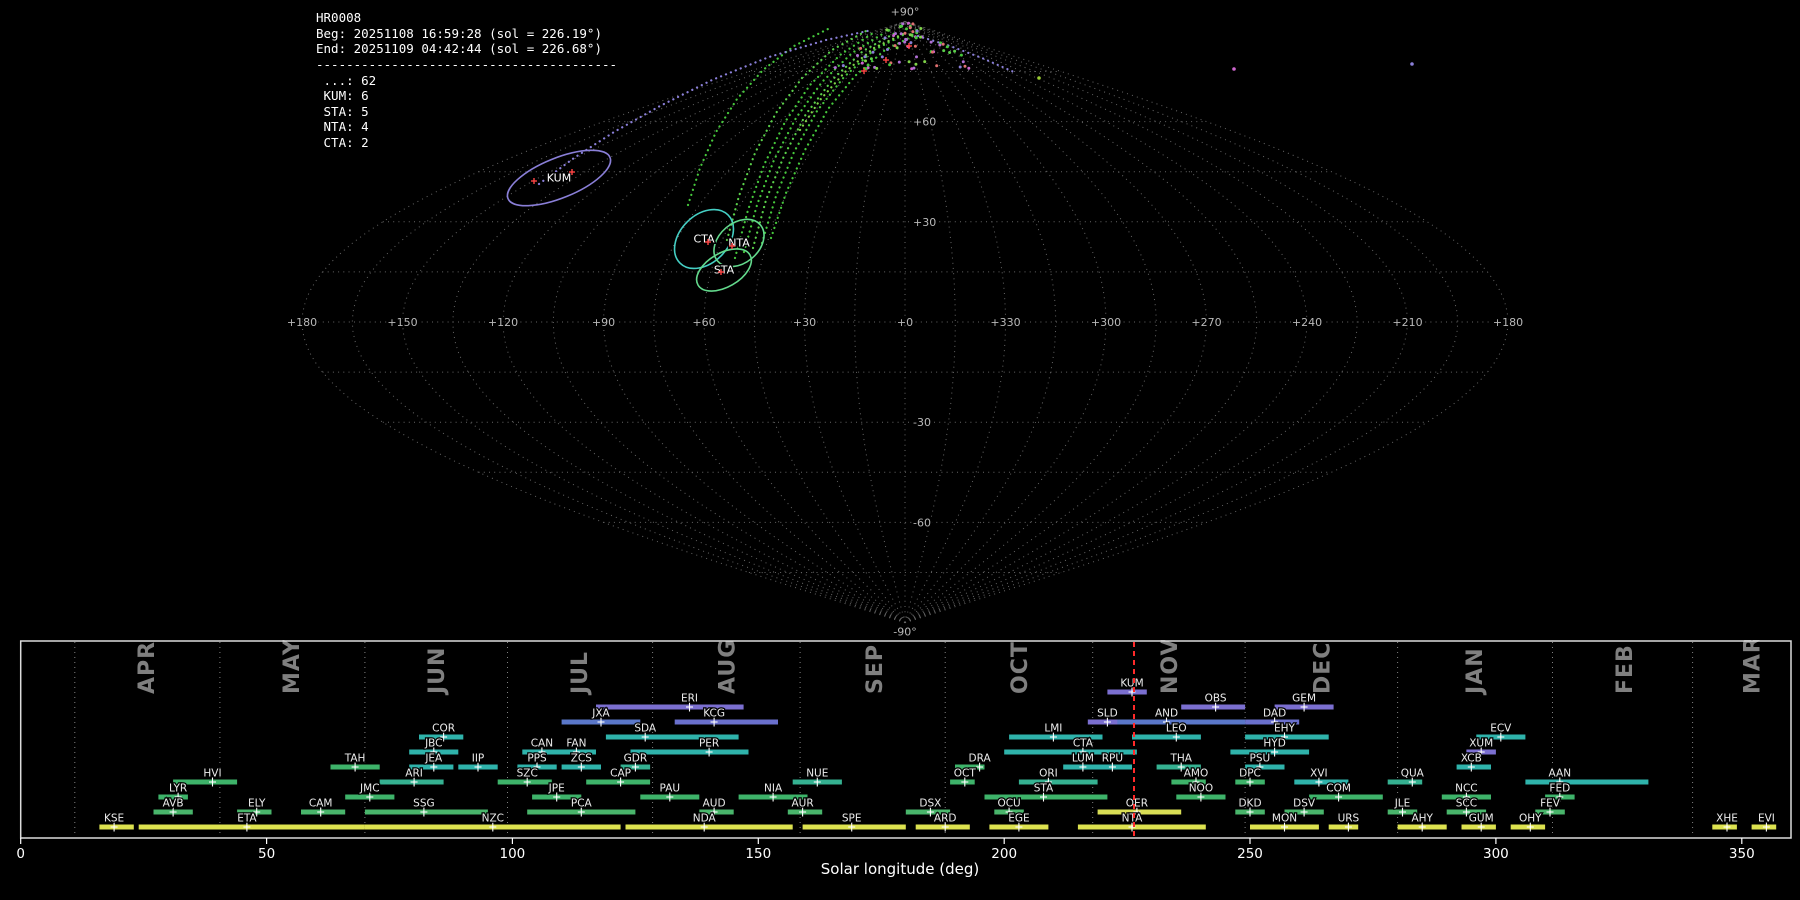 This screenshot has width=1800, height=900. I want to click on month-label-OCT: OCT, so click(1020, 667).